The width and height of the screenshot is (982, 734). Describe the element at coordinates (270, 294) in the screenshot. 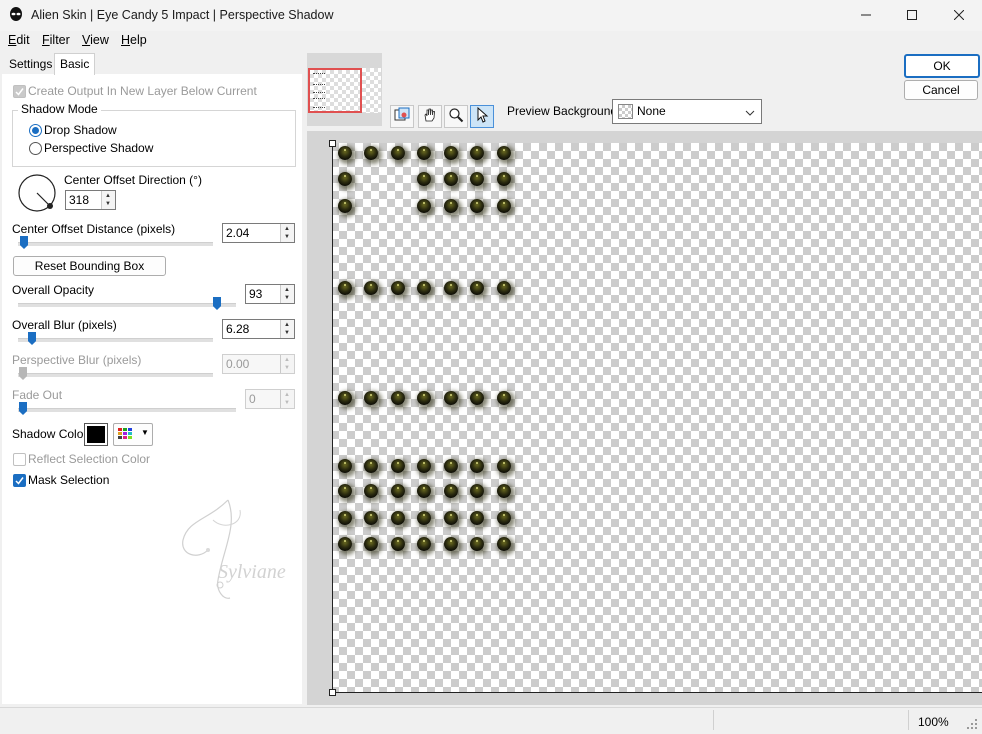

I see `opacity-spinbox: 93 ▲ ▼` at that location.